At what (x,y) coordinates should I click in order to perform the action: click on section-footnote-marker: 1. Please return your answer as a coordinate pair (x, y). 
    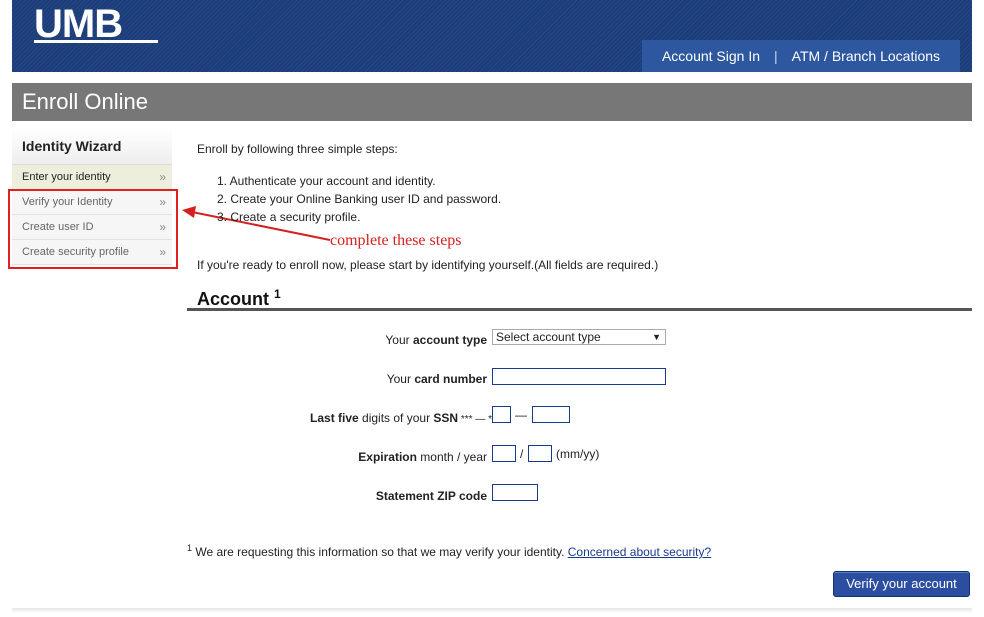
    Looking at the image, I should click on (277, 294).